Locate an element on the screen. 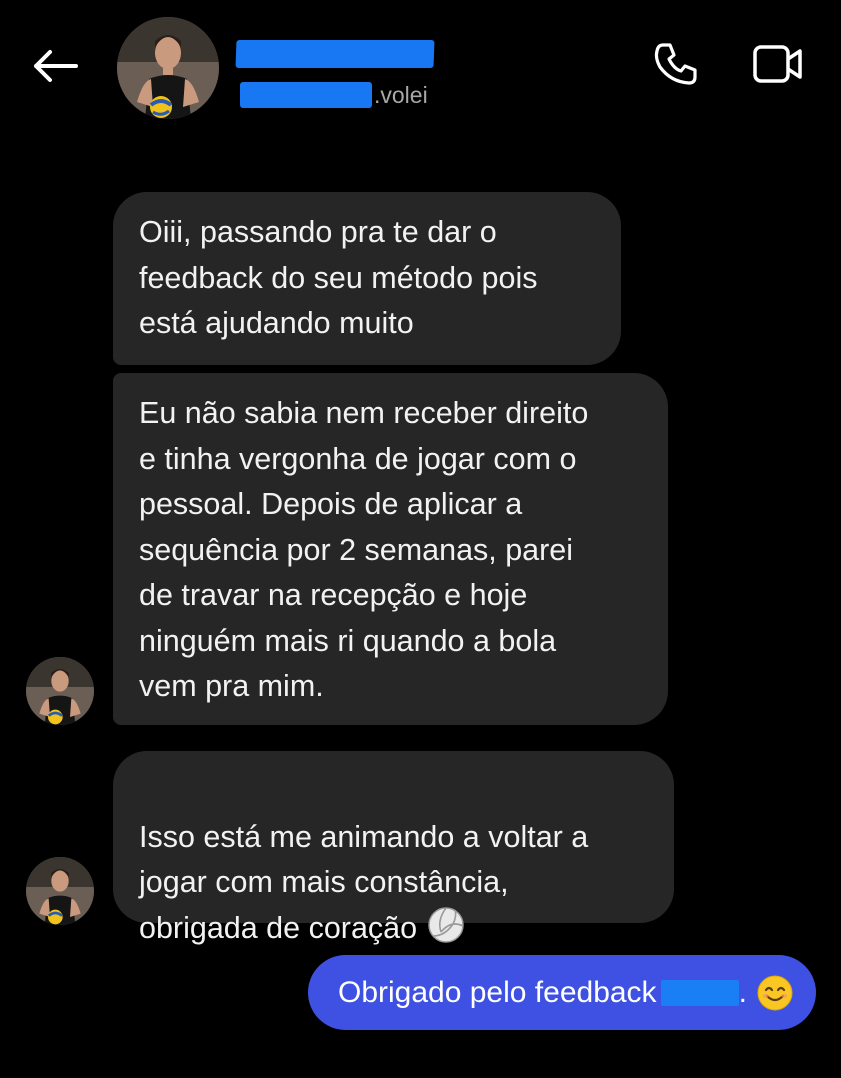 Image resolution: width=841 pixels, height=1078 pixels. volleyball-icon is located at coordinates (446, 924).